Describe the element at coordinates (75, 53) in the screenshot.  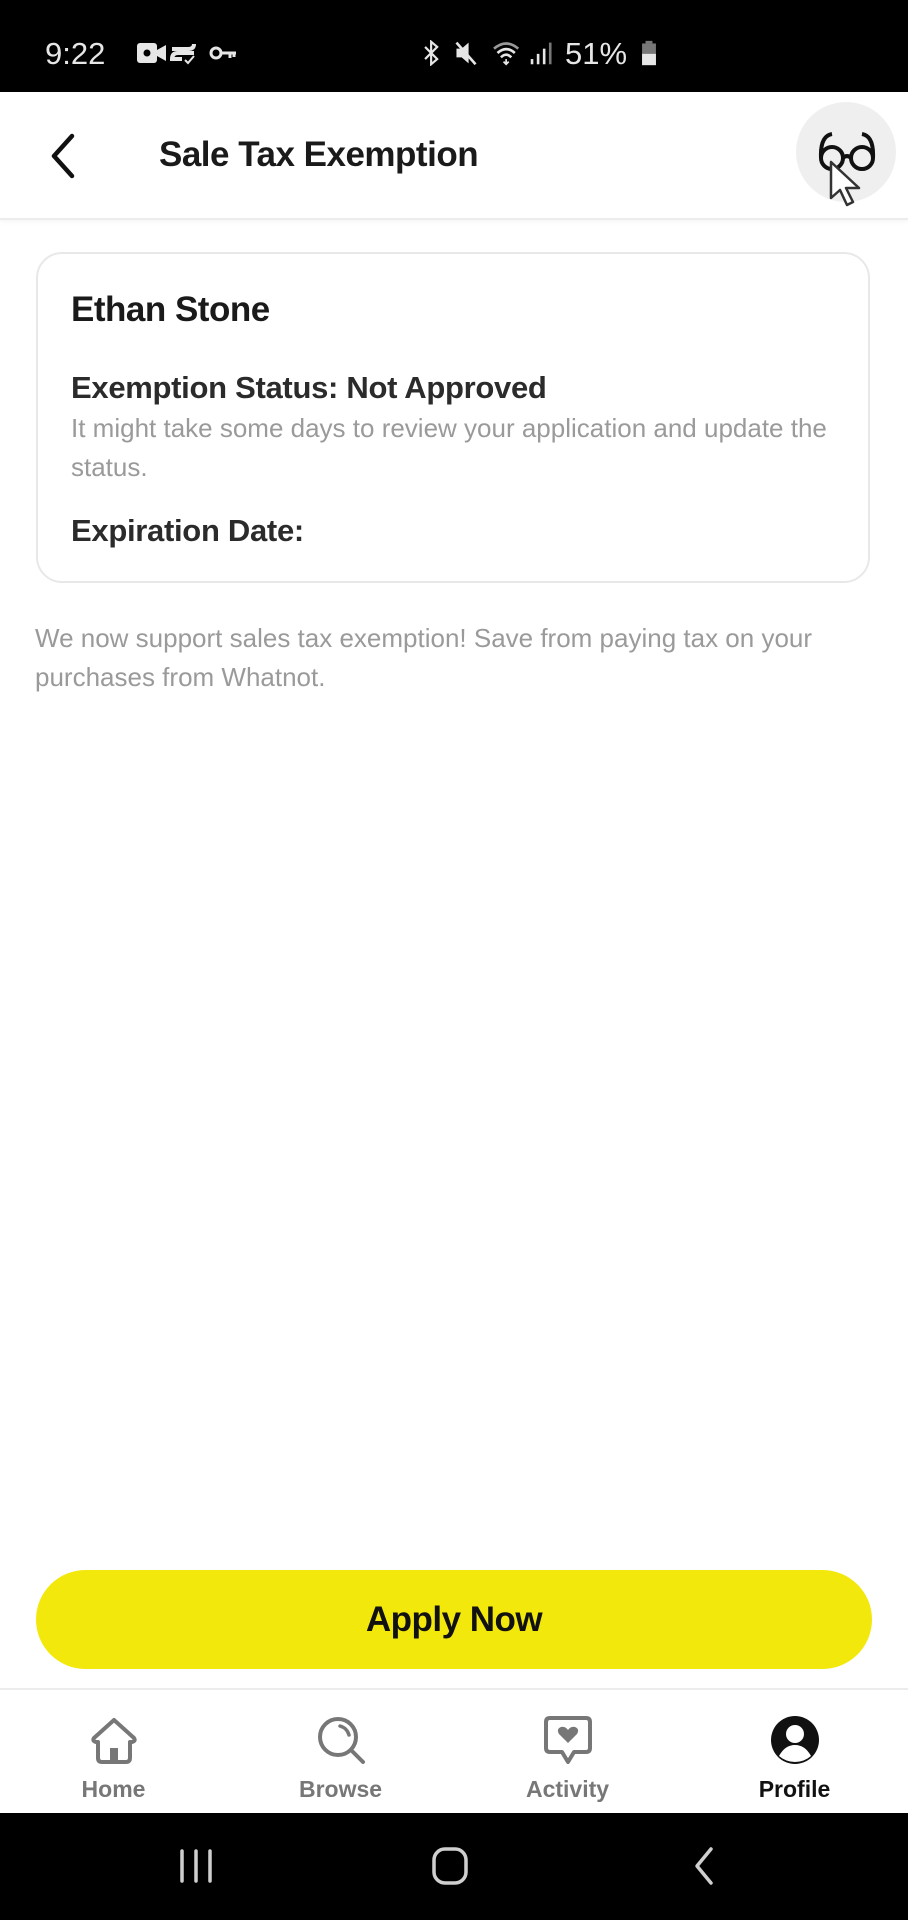
I see `status-time: 9:22` at that location.